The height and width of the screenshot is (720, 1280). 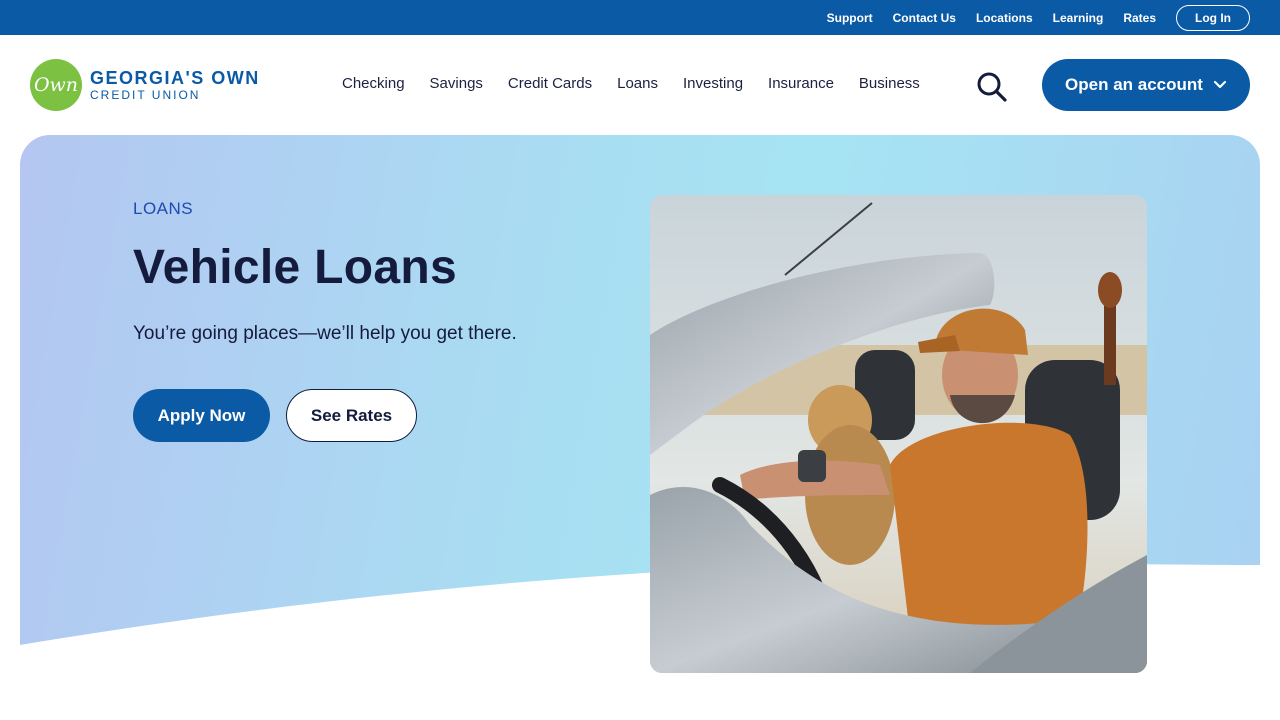 I want to click on open-account-button: Open an account, so click(x=1146, y=85).